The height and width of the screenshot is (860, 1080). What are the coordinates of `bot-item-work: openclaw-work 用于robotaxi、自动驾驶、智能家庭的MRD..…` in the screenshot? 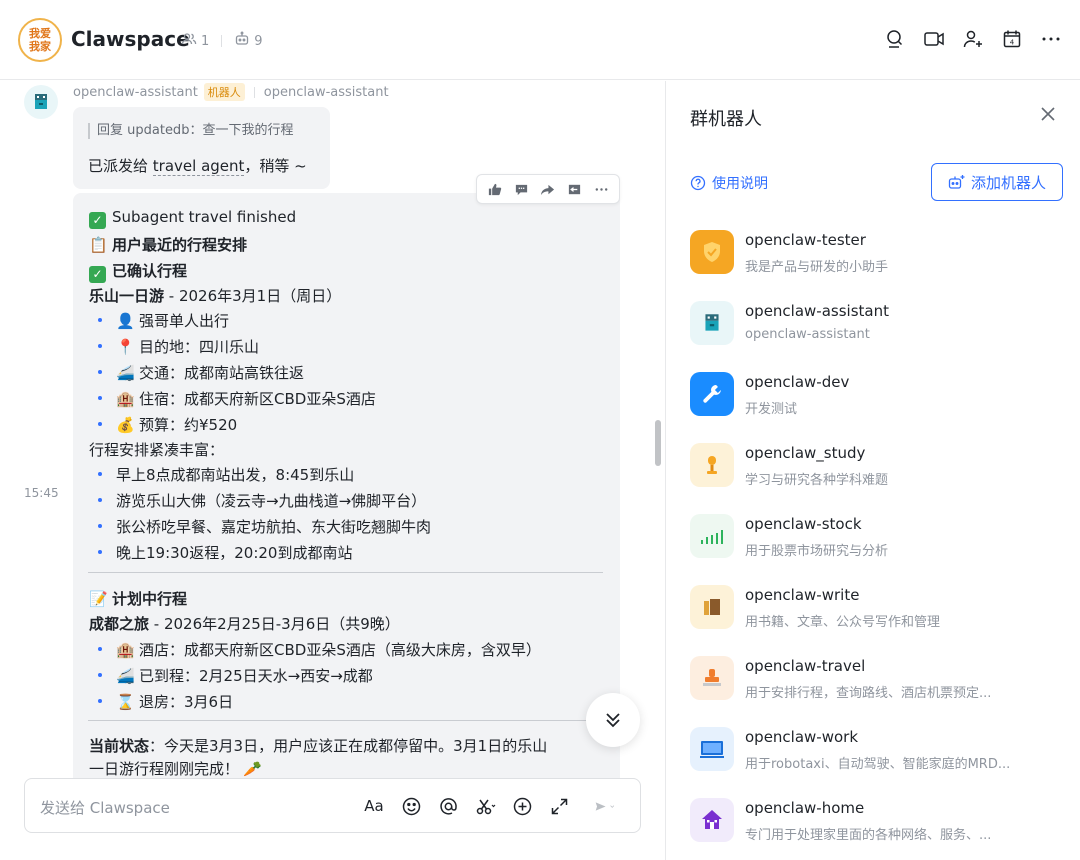 It's located at (875, 753).